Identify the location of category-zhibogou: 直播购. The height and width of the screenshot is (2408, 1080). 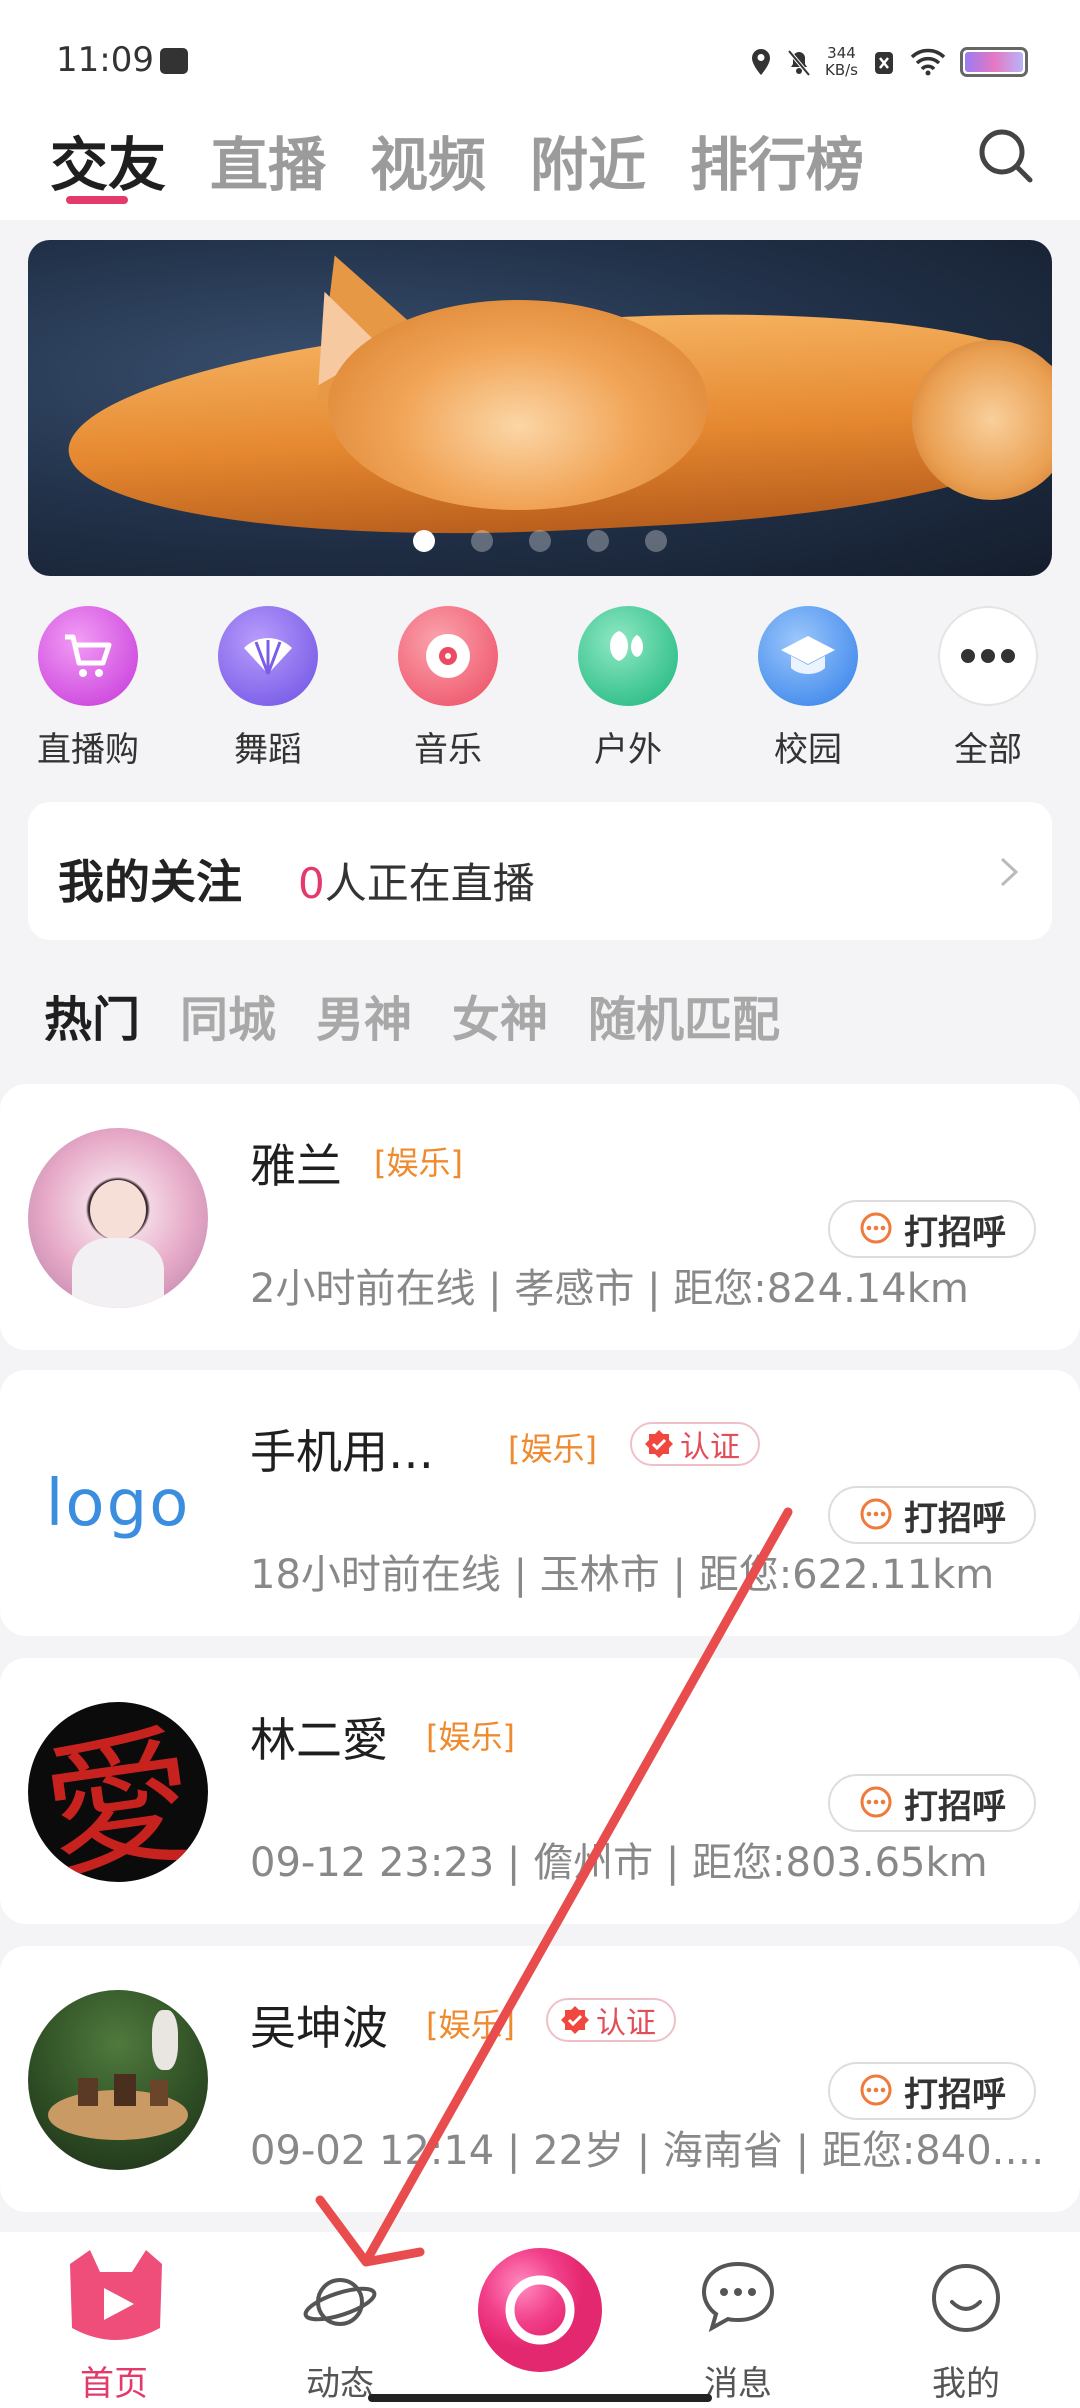
(89, 688).